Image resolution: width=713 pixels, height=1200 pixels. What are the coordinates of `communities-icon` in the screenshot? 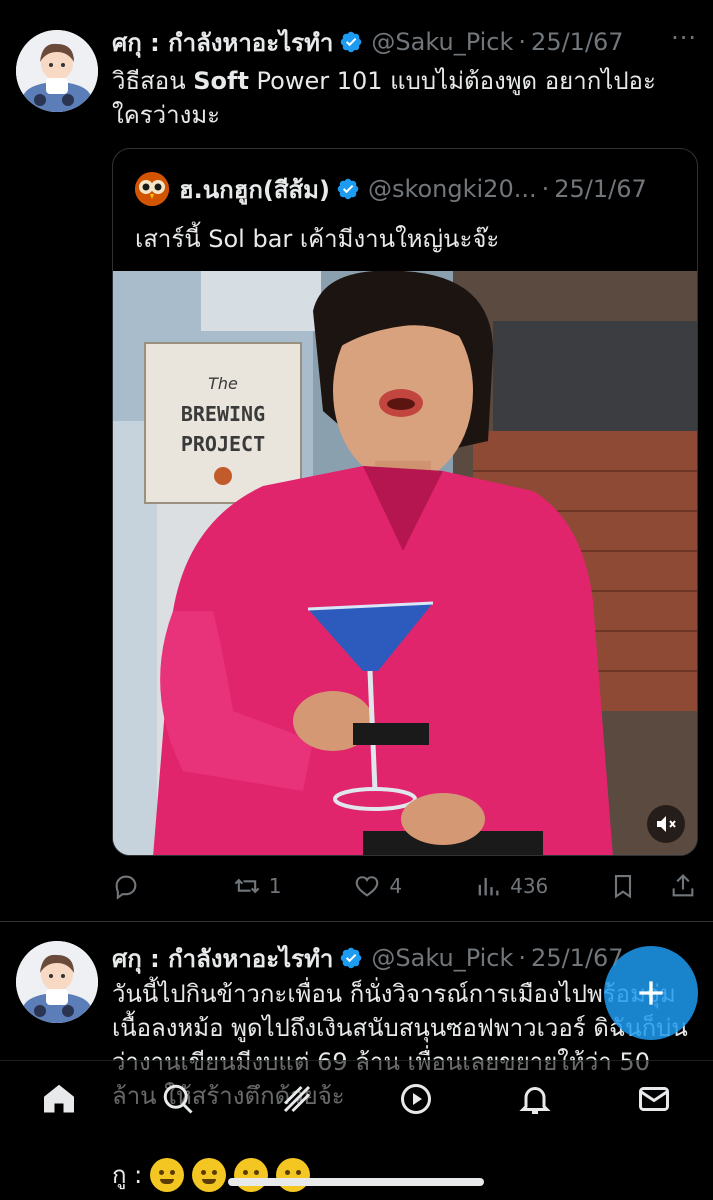 It's located at (297, 1098).